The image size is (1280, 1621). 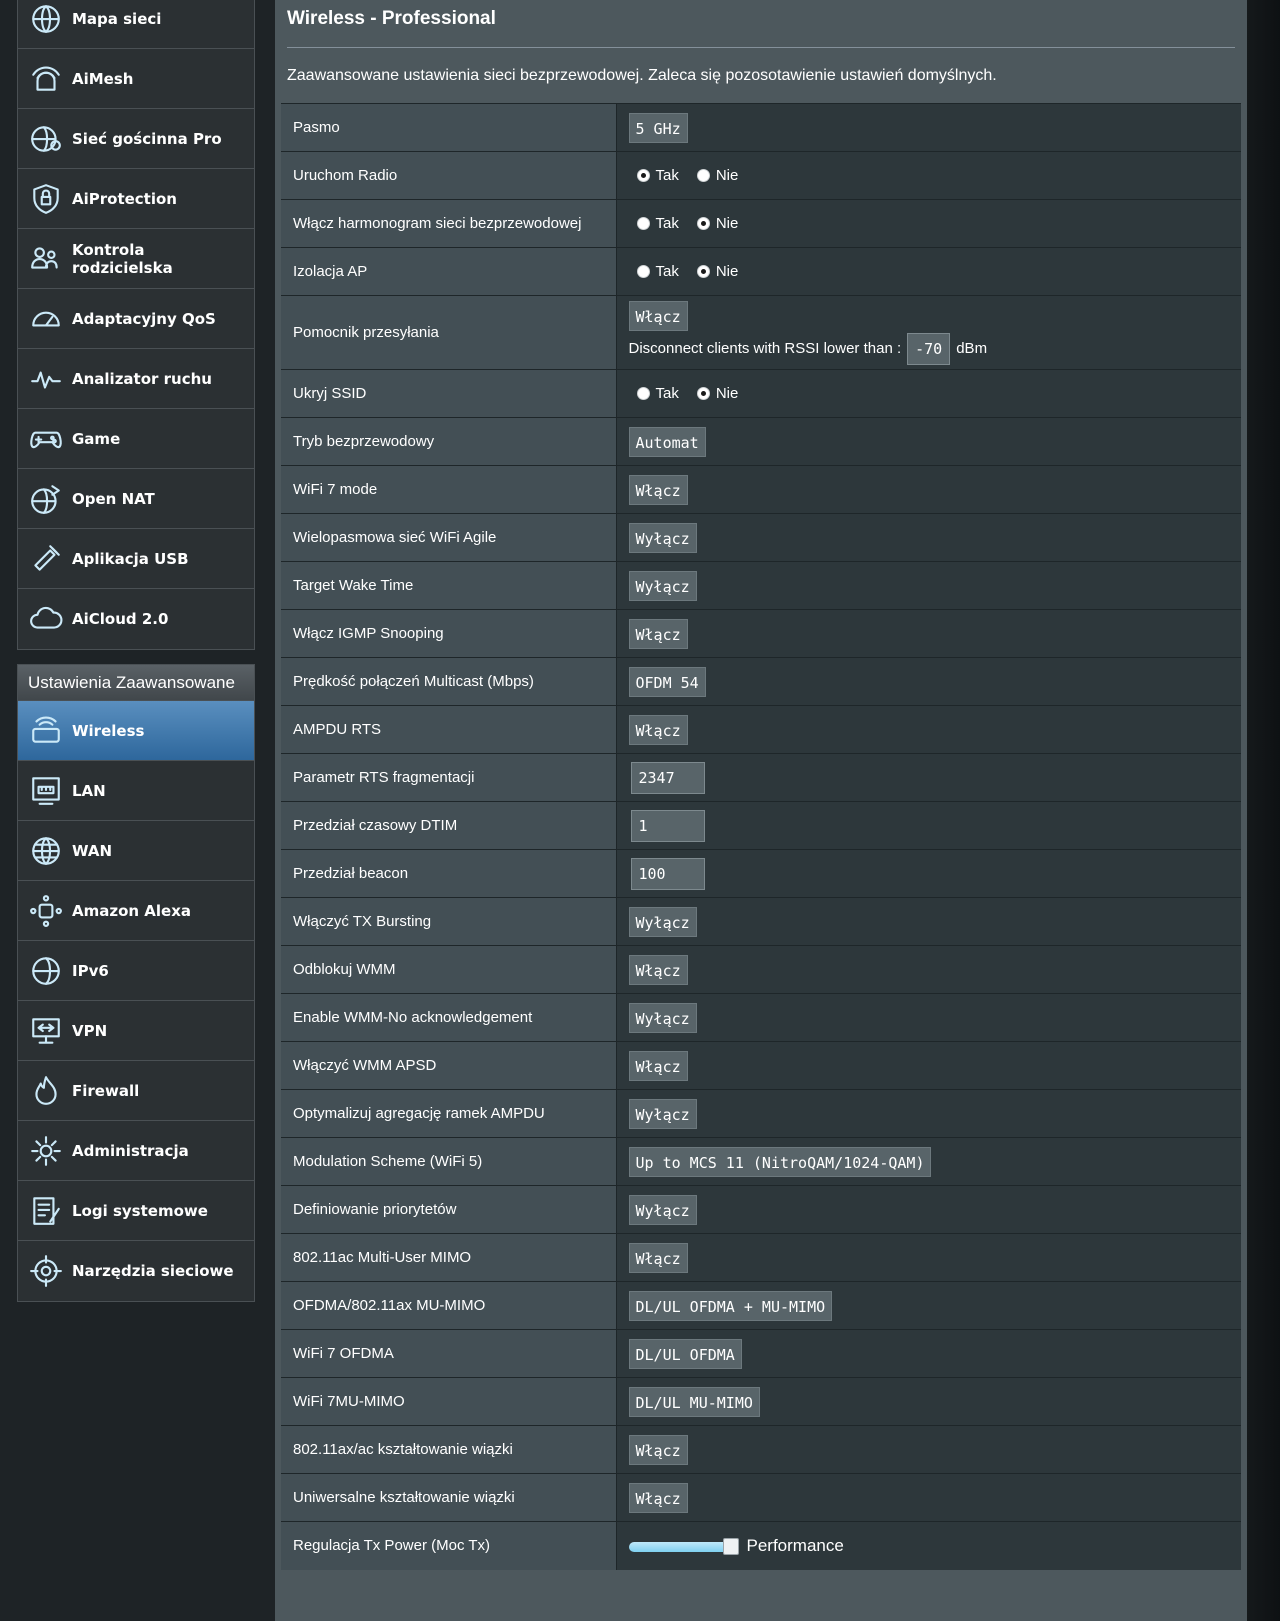 What do you see at coordinates (761, 921) in the screenshot?
I see `setting-row: Włączyć TX Bursting Wyłącz` at bounding box center [761, 921].